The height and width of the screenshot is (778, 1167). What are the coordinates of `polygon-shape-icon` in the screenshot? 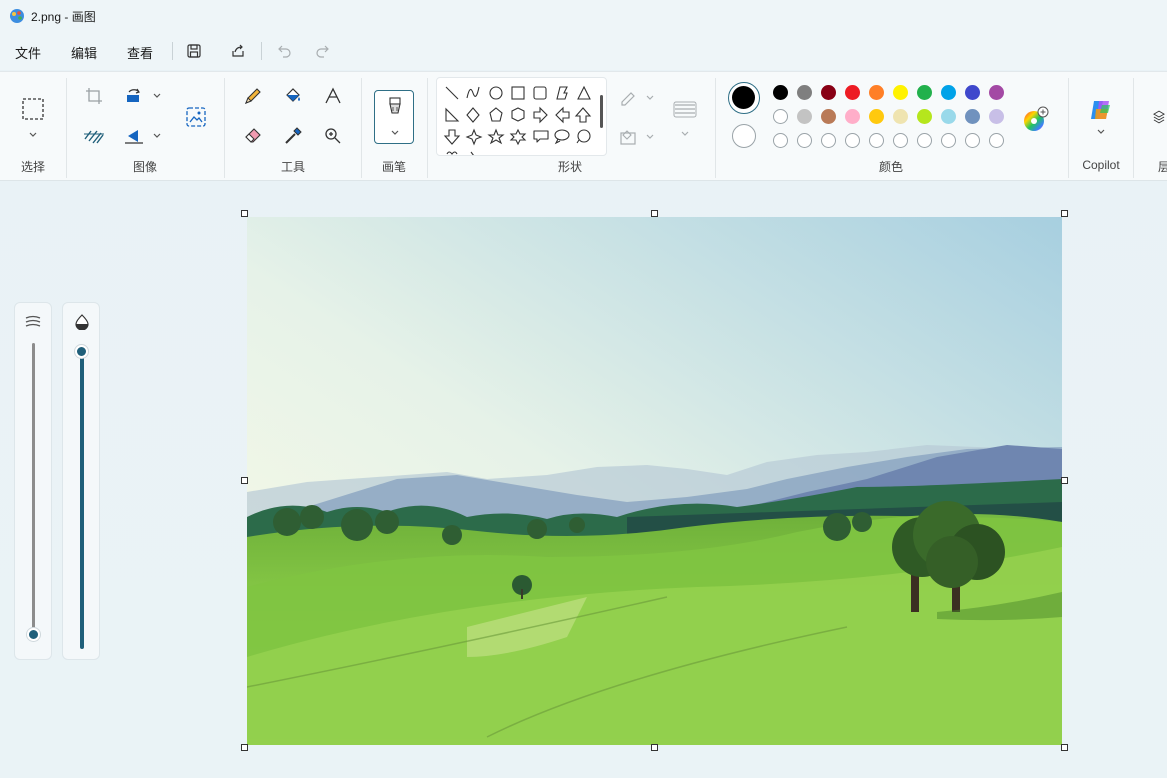 It's located at (562, 93).